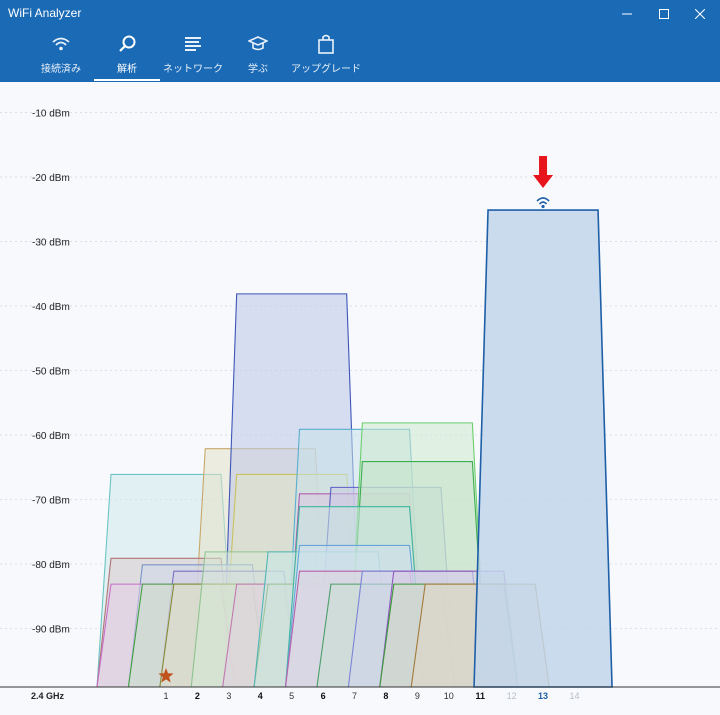  What do you see at coordinates (360, 693) in the screenshot?
I see `chart-axis: 2.4 GHz 1 2 3 4 5 6 7 8 9 10 11 12 13 14` at bounding box center [360, 693].